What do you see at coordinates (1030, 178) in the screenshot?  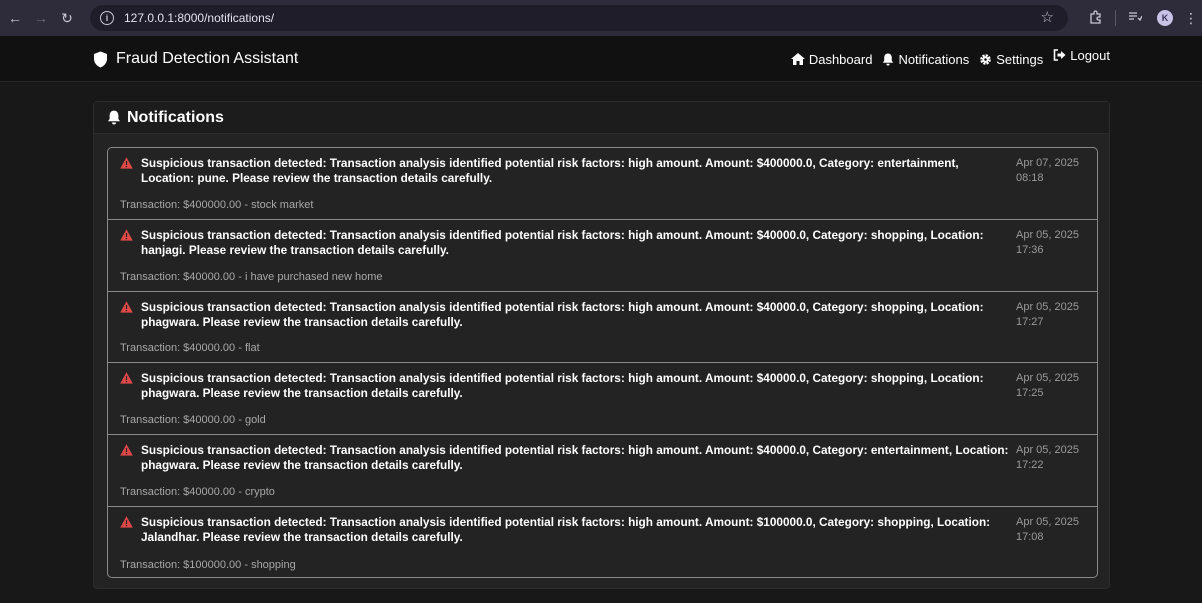 I see `notification-time: 08:18` at bounding box center [1030, 178].